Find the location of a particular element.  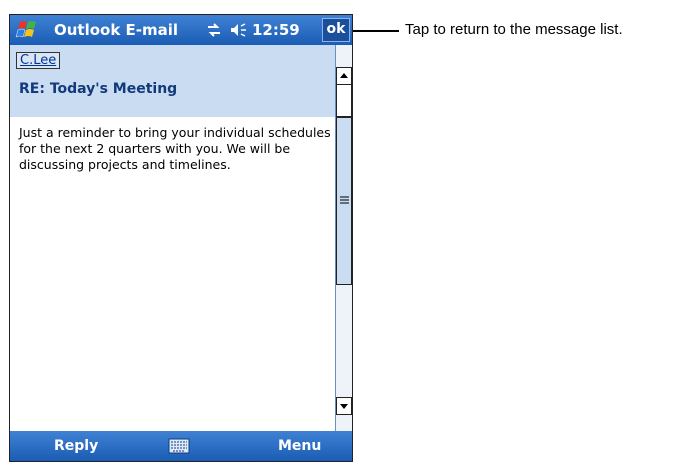

message-header: C.Lee RE: Today's Meeting is located at coordinates (172, 81).